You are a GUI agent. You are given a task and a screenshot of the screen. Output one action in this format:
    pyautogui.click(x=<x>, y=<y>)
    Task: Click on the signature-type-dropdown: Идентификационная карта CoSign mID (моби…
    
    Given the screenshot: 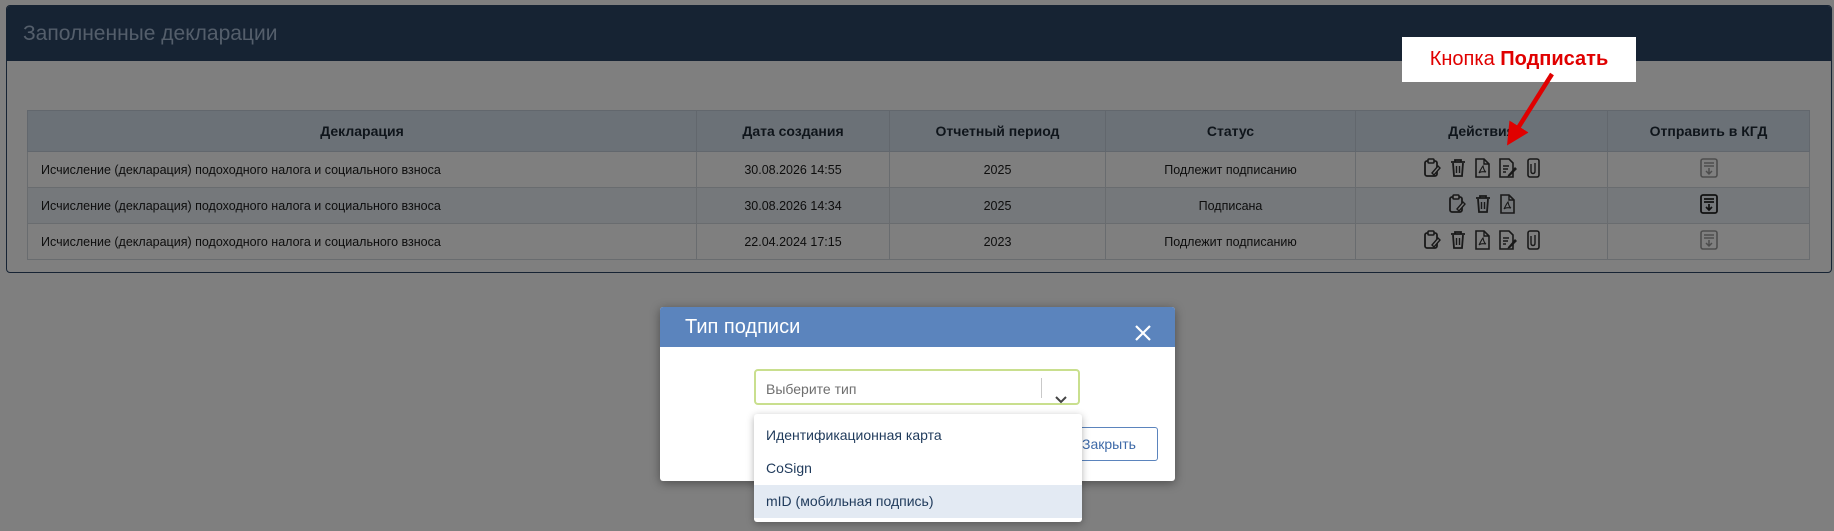 What is the action you would take?
    pyautogui.click(x=918, y=468)
    